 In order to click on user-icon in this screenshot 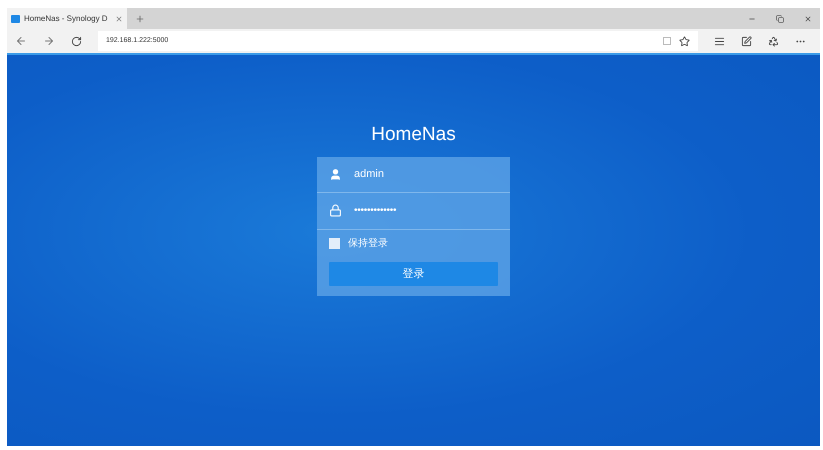, I will do `click(335, 174)`.